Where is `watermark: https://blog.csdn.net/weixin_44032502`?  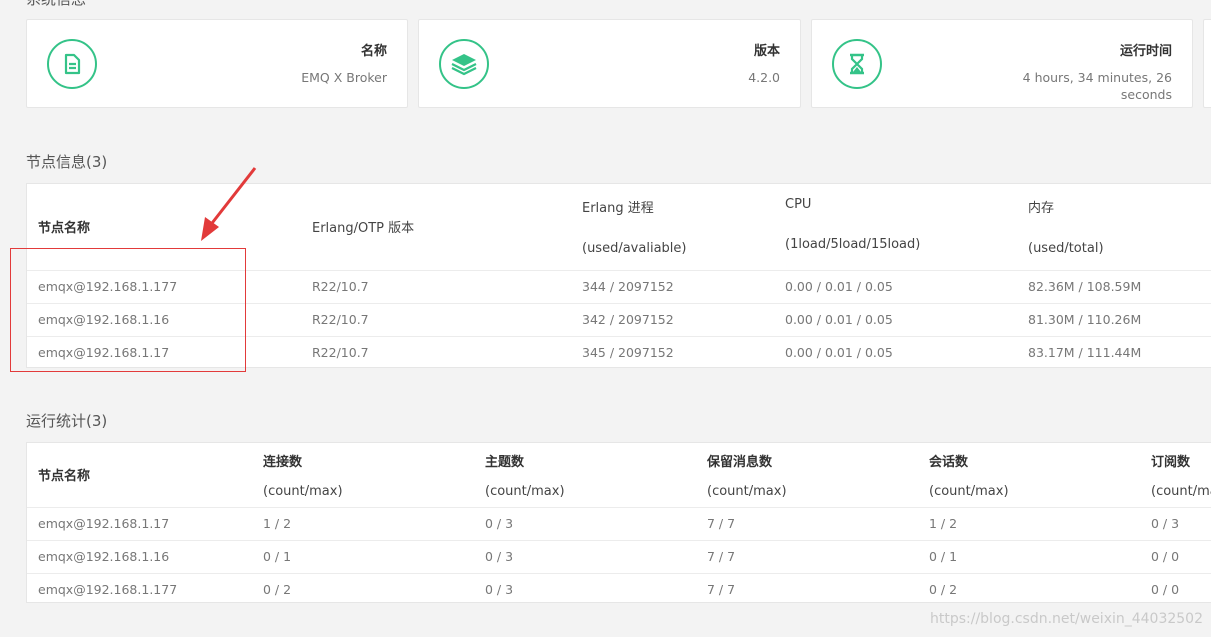 watermark: https://blog.csdn.net/weixin_44032502 is located at coordinates (1066, 619).